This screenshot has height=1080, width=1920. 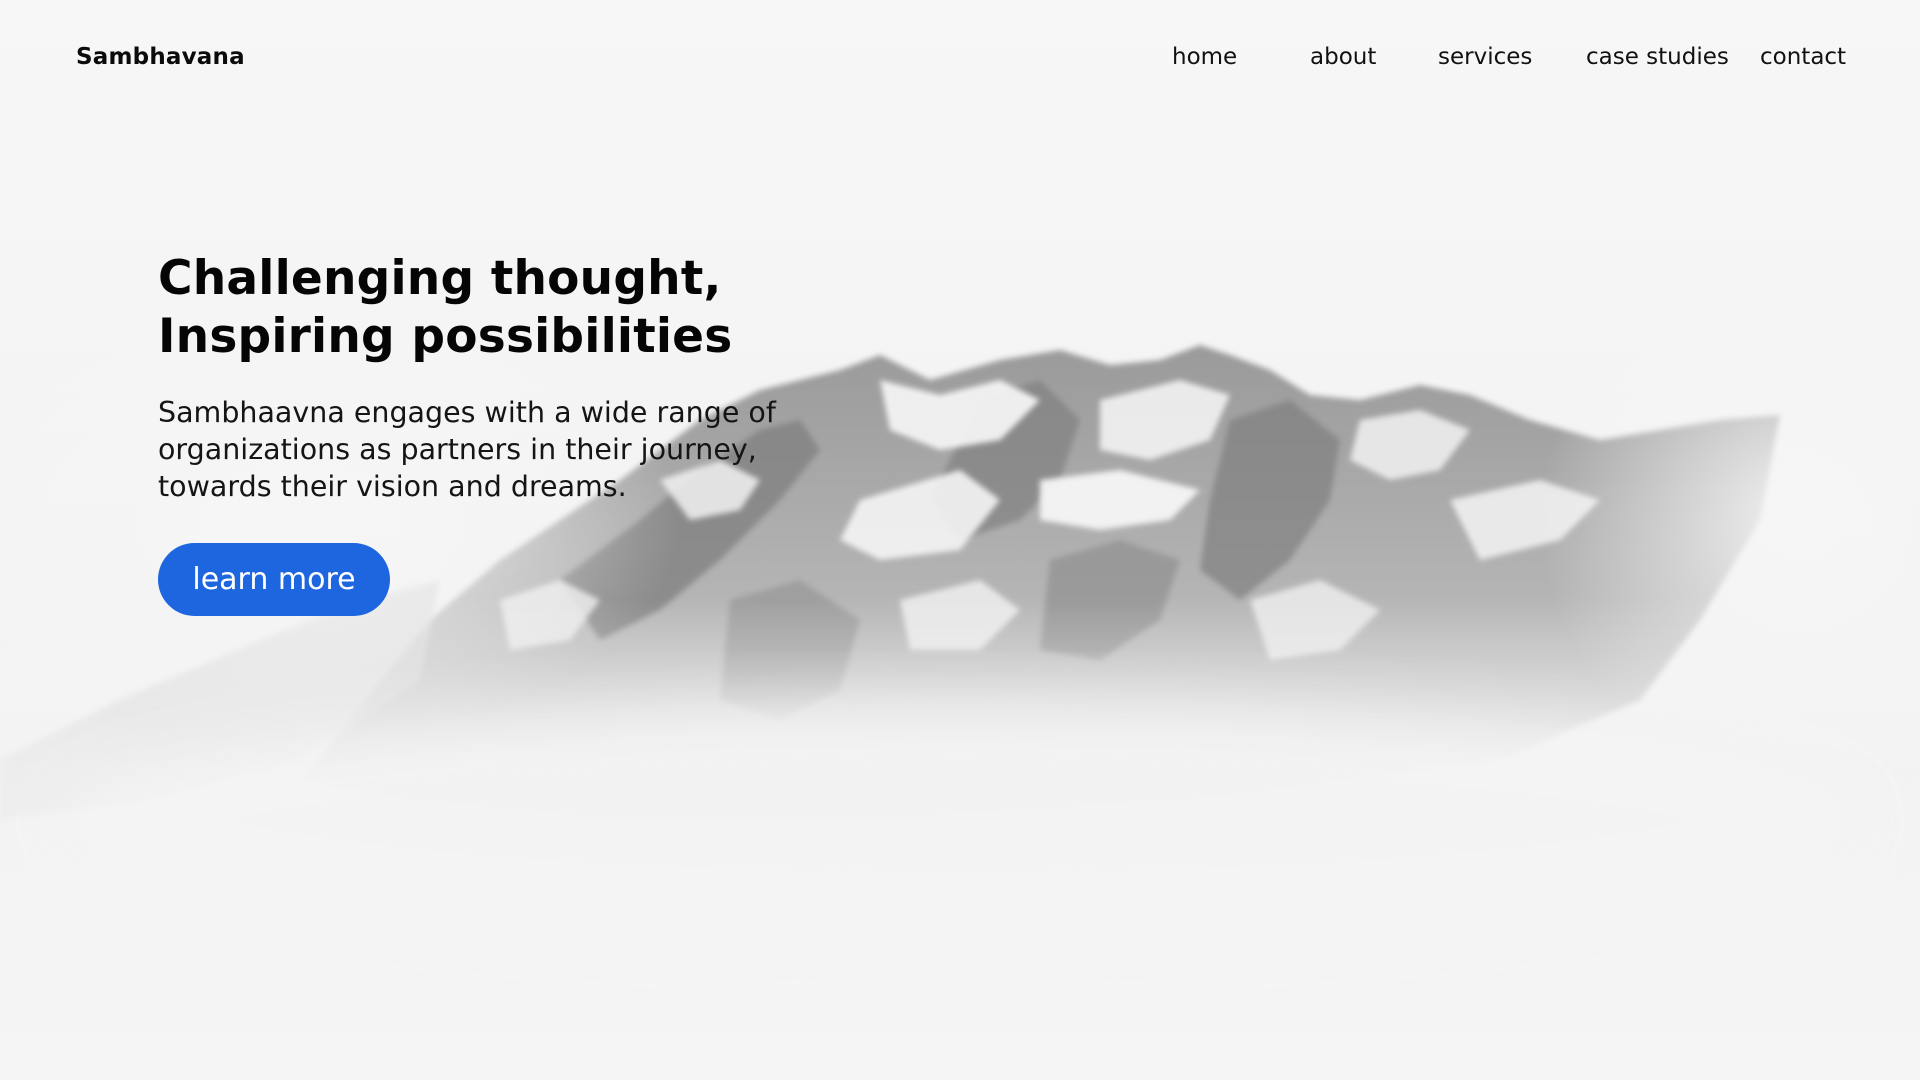 What do you see at coordinates (274, 579) in the screenshot?
I see `learn-more-button: learn more` at bounding box center [274, 579].